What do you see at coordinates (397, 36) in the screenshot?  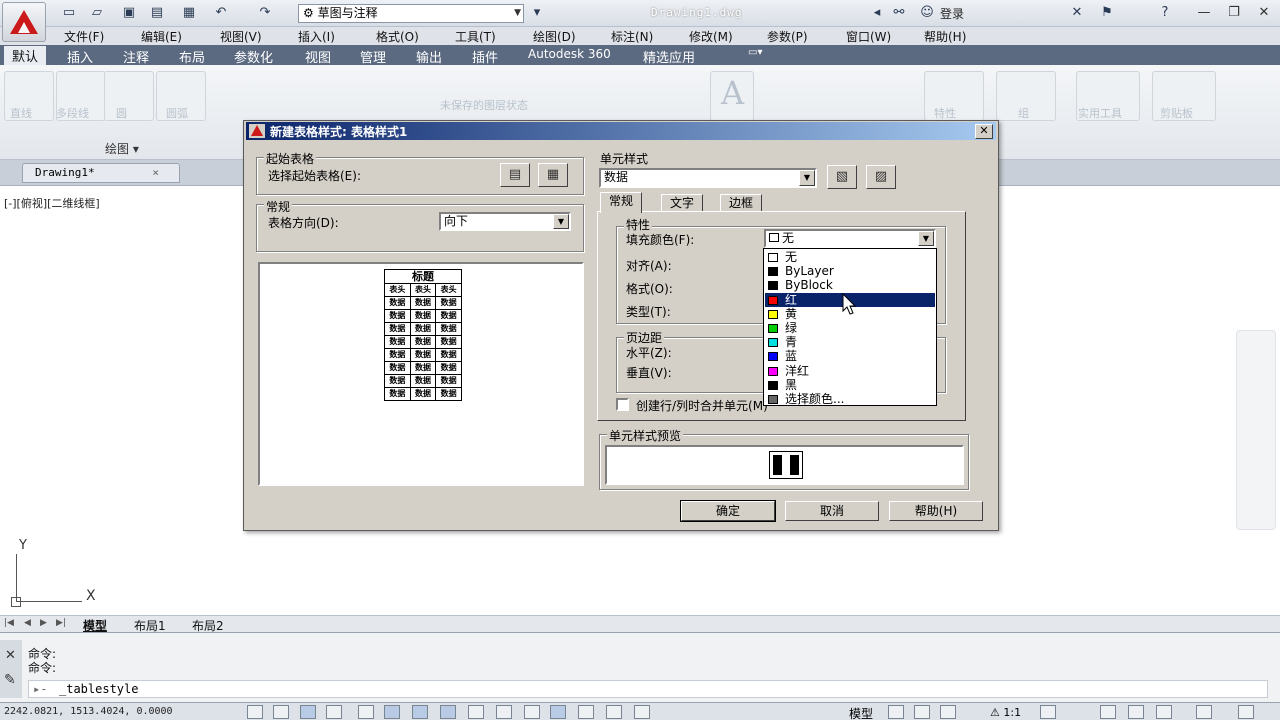 I see `menu-format: 格式(O)` at bounding box center [397, 36].